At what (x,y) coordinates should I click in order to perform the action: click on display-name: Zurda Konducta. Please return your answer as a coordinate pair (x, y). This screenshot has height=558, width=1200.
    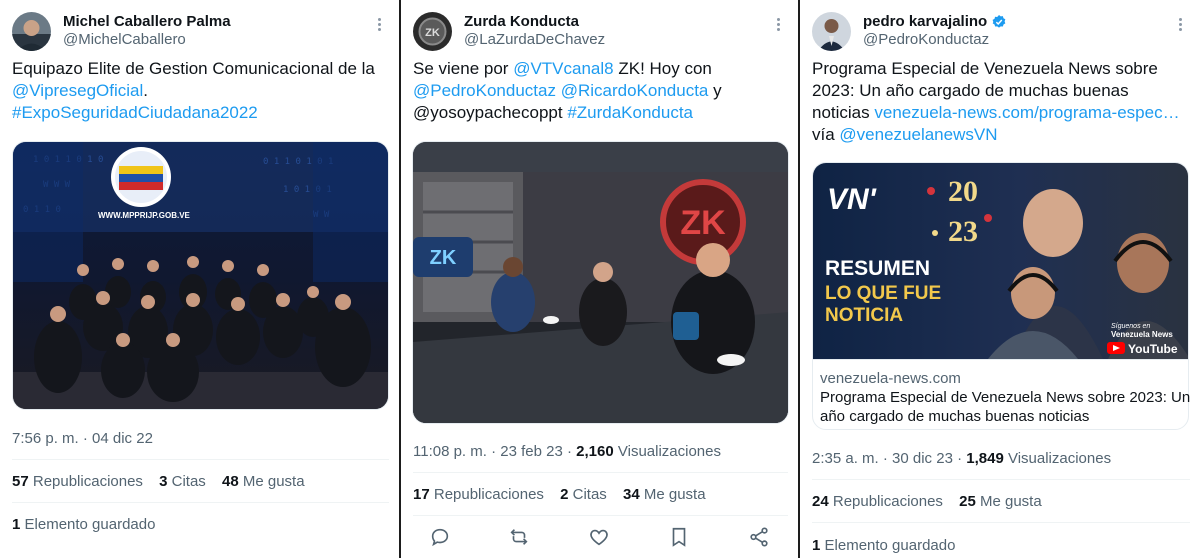
    Looking at the image, I should click on (521, 21).